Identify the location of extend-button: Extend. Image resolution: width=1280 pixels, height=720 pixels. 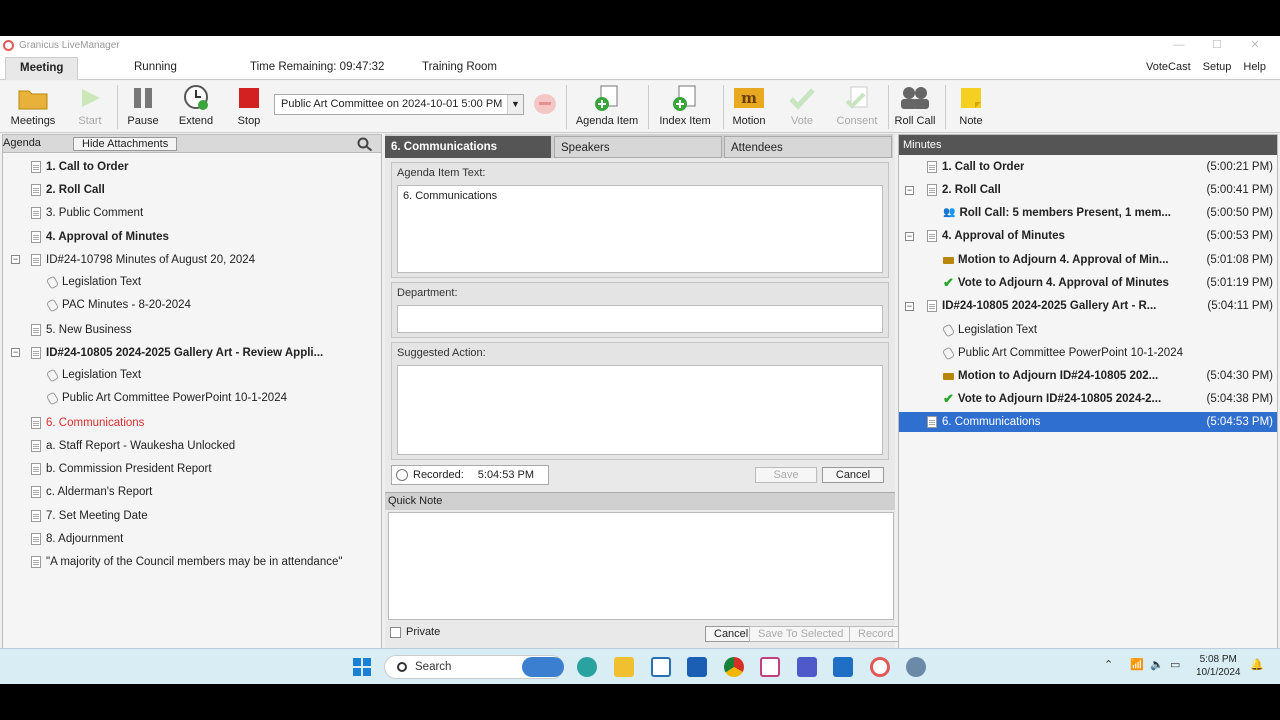
(196, 105).